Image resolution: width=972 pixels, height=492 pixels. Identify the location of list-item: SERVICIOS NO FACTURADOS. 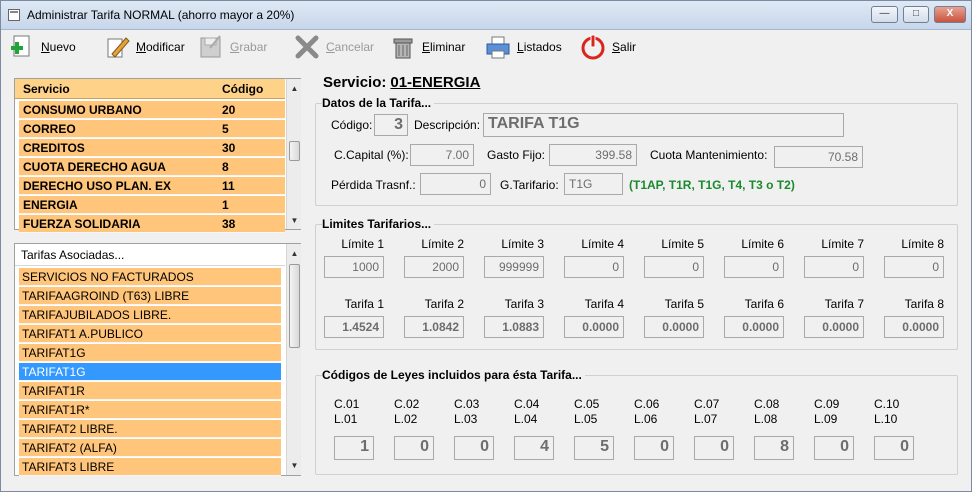
(150, 277).